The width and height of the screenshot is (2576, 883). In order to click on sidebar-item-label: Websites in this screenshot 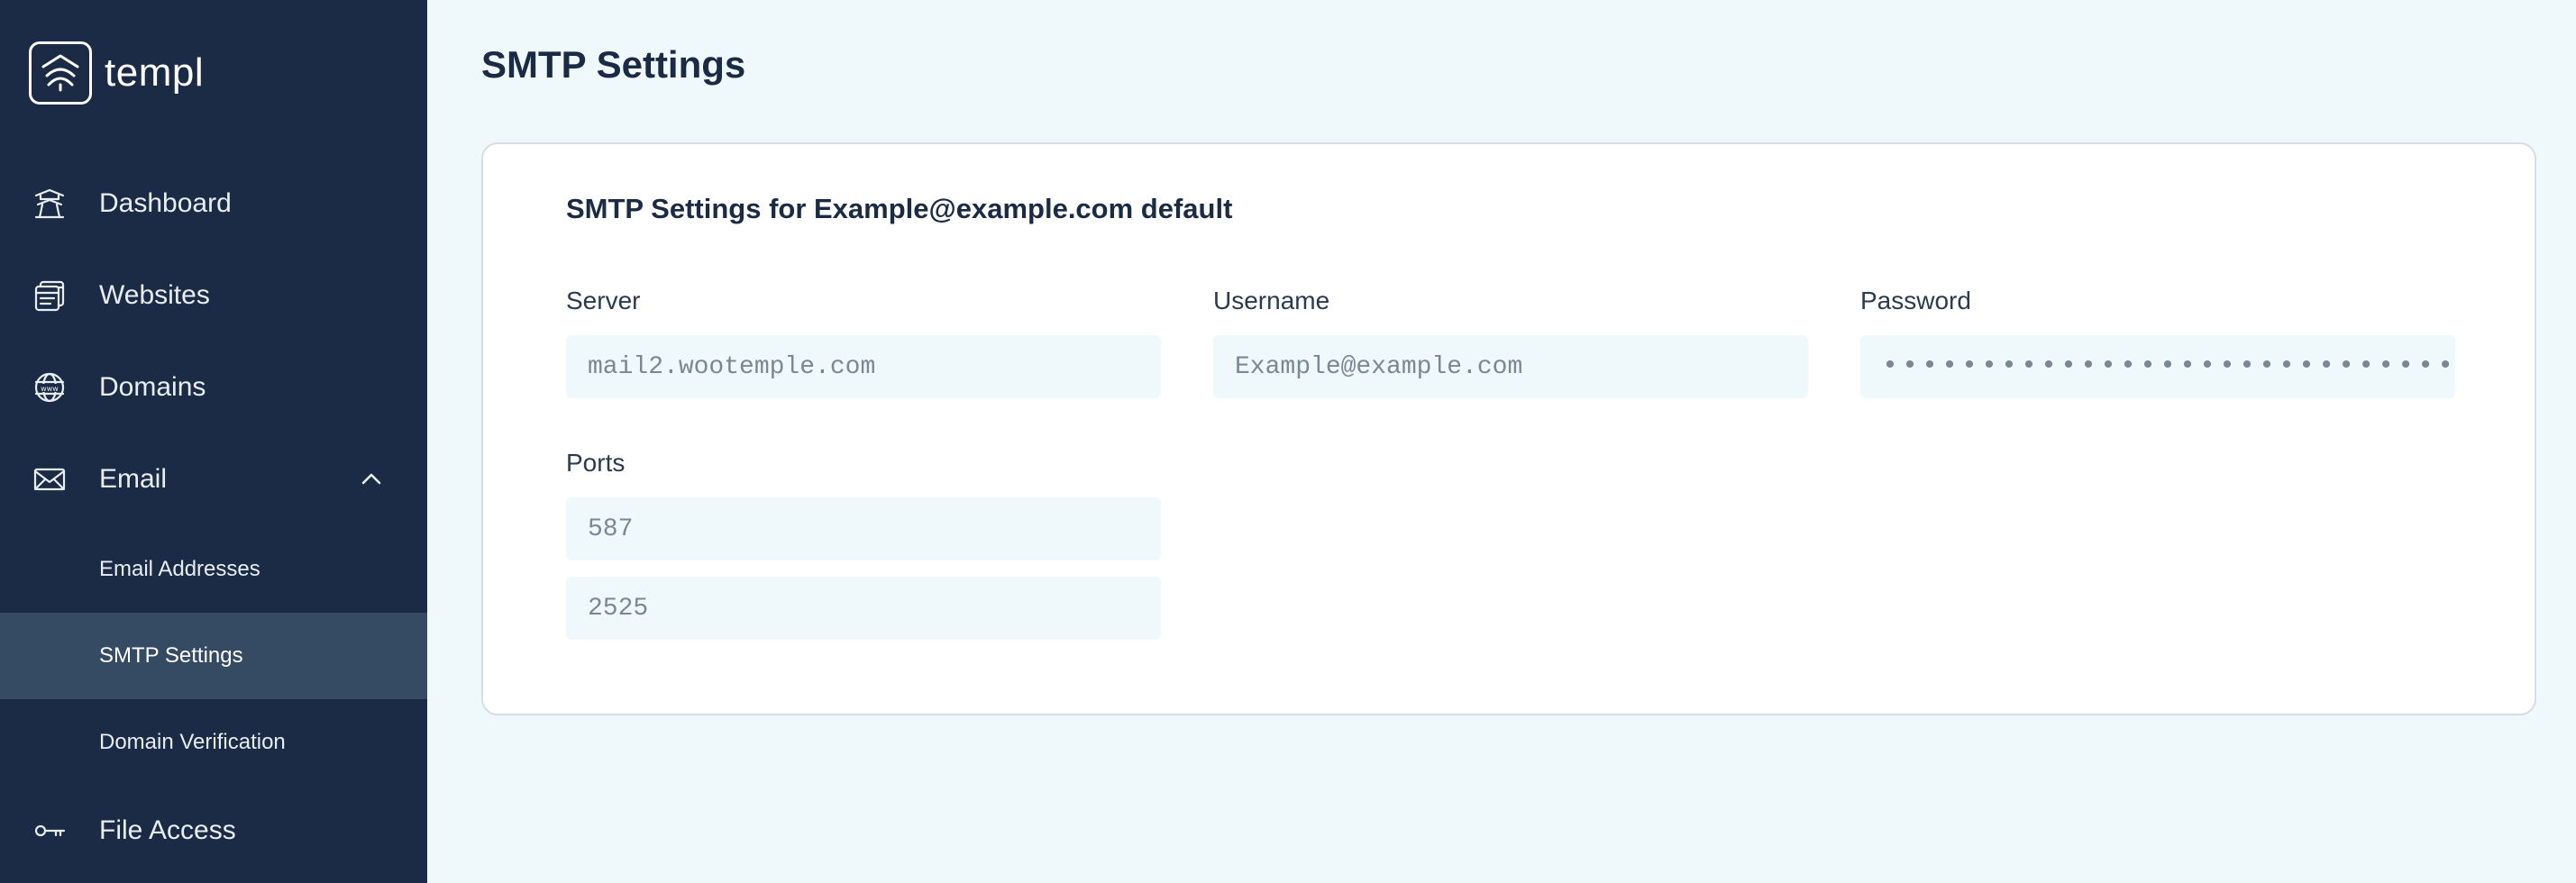, I will do `click(154, 295)`.